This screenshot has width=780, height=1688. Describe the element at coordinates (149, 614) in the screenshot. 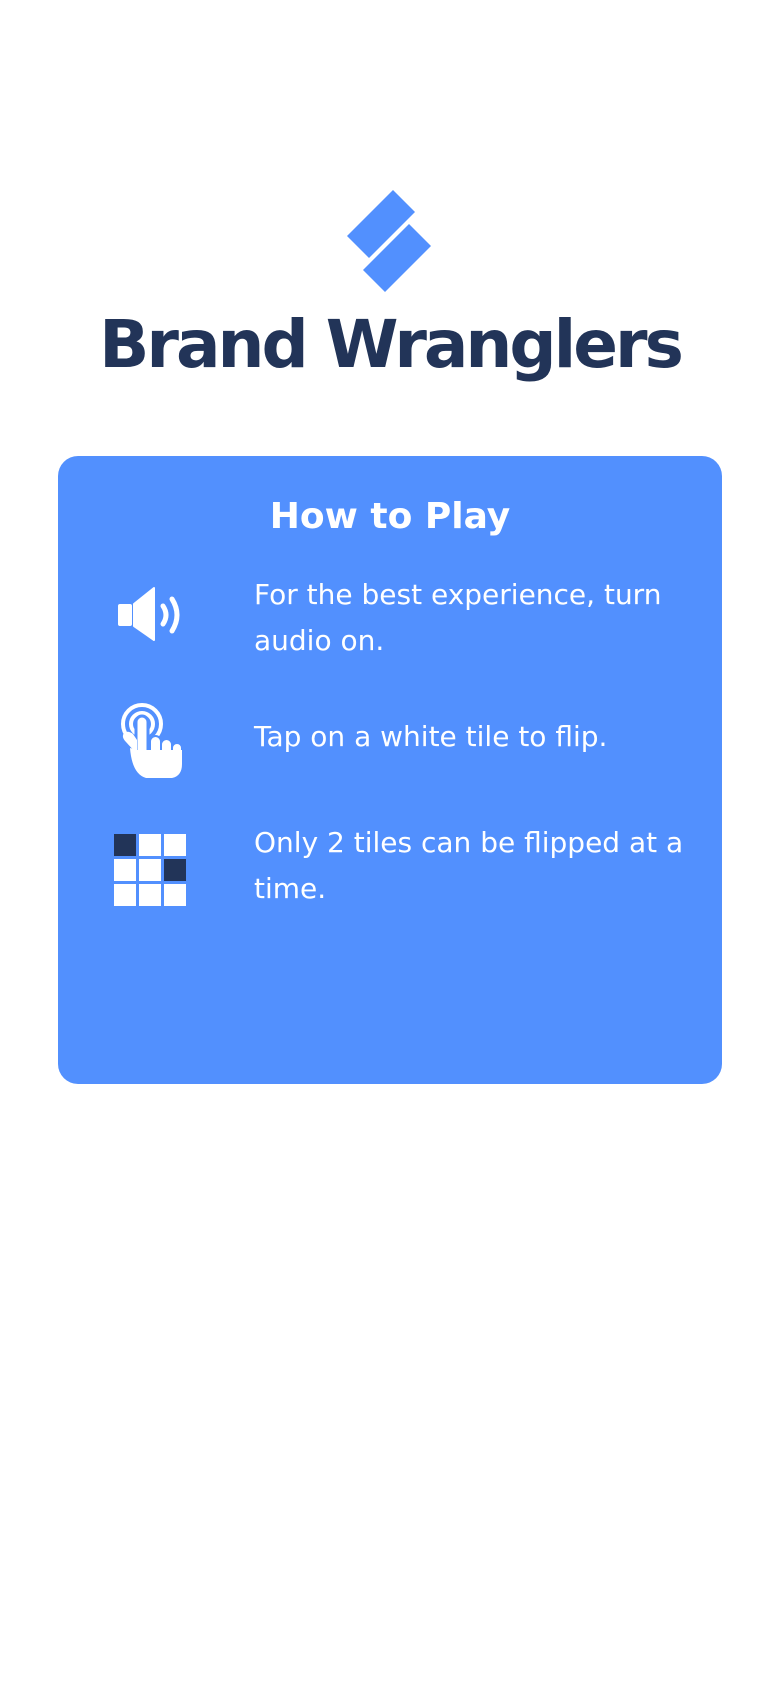

I see `speaker-icon` at that location.